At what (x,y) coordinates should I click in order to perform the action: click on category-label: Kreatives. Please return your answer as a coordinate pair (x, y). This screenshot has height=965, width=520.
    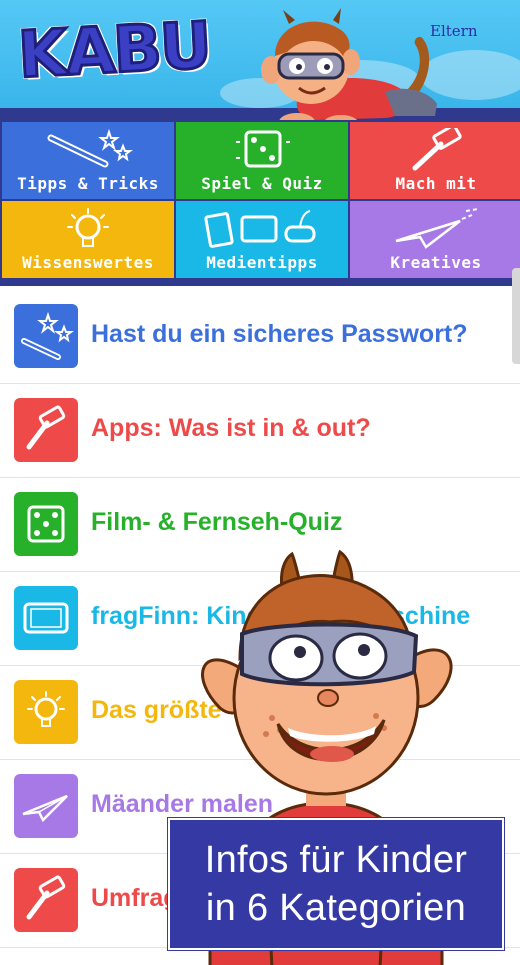
    Looking at the image, I should click on (436, 262).